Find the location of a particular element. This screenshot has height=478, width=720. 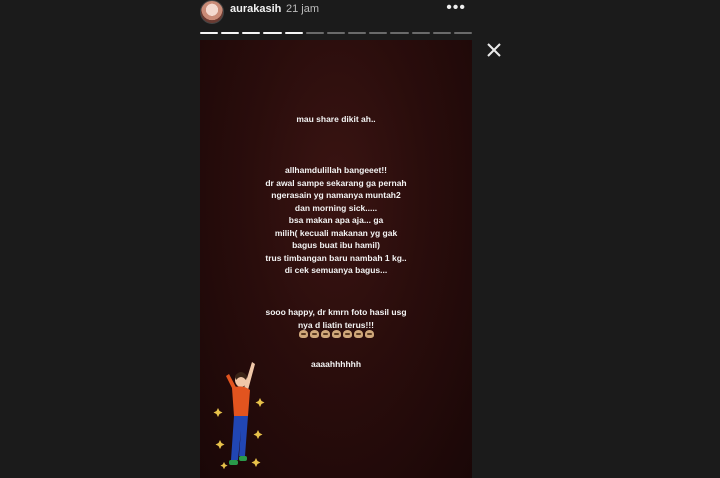

profile-avatar is located at coordinates (212, 12).